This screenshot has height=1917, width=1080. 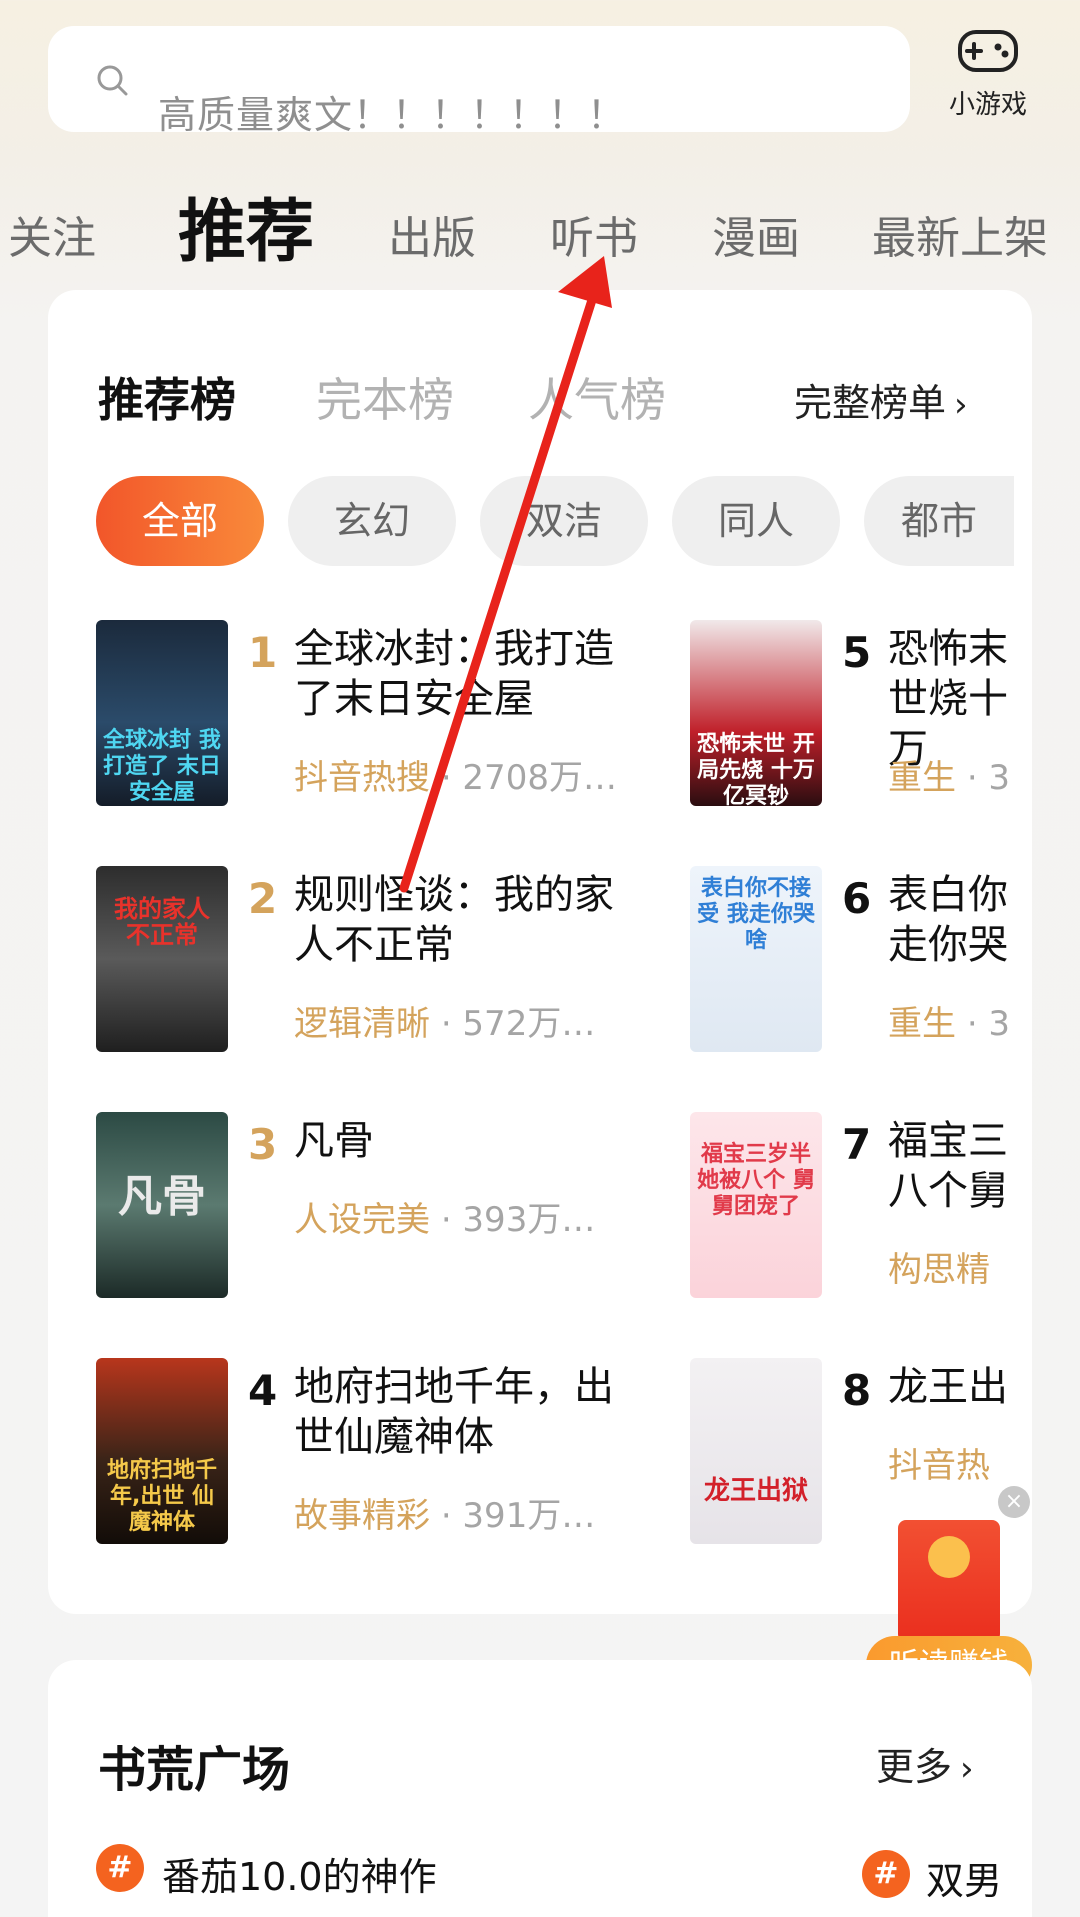 I want to click on full-list-link: 完整榜单 ›, so click(x=881, y=399).